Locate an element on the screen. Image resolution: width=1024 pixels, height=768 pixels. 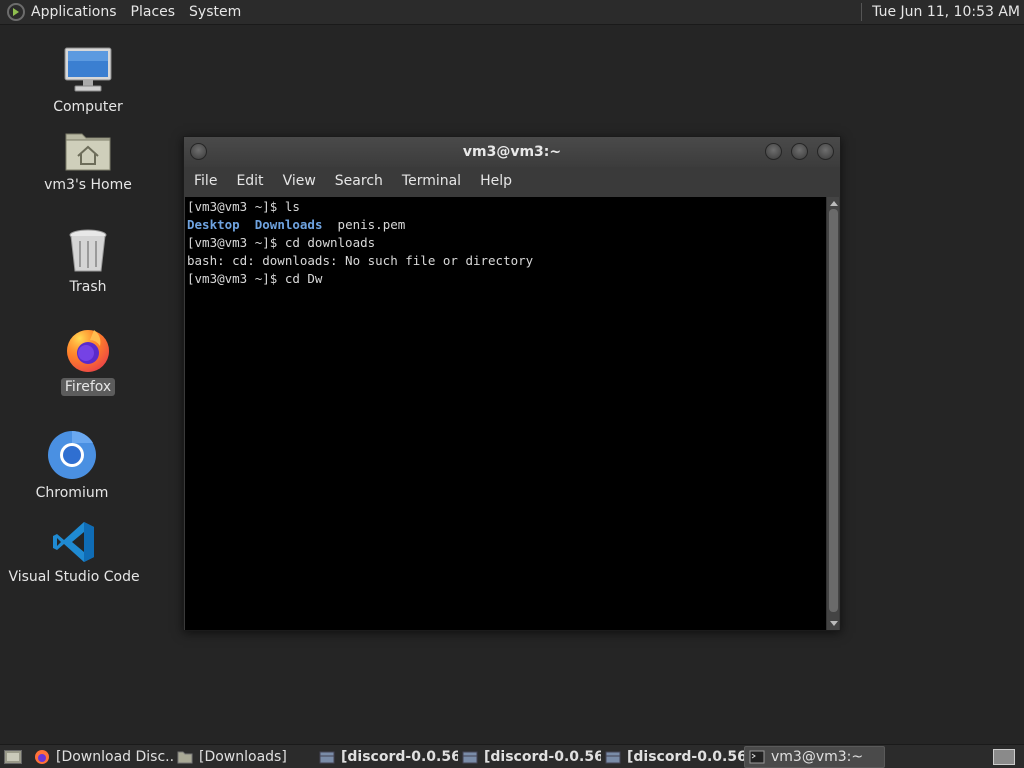
folder-icon is located at coordinates (185, 757).